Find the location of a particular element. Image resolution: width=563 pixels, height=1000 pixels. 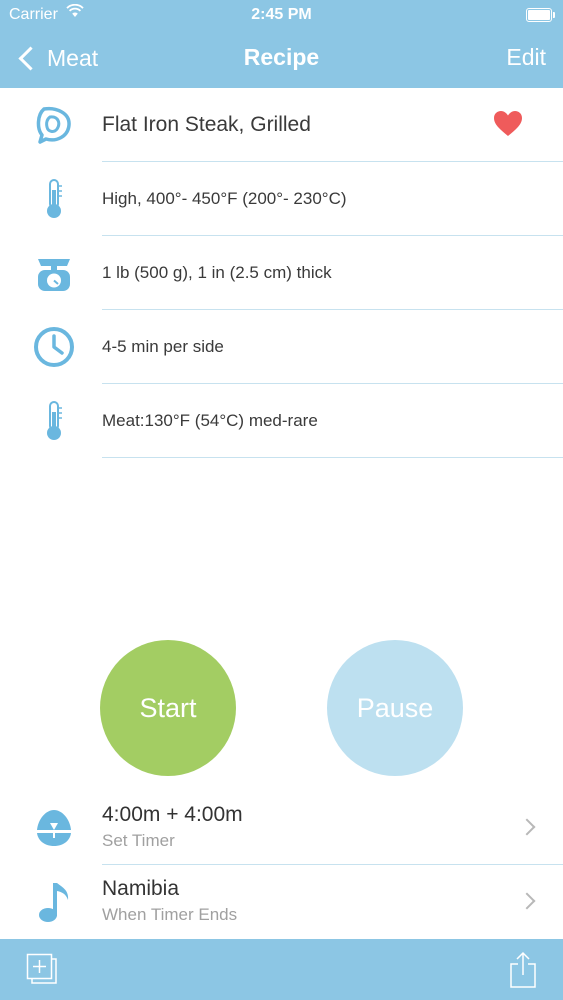

set-timer-row: 4:00m + 4:00m Set Timer is located at coordinates (281, 828).